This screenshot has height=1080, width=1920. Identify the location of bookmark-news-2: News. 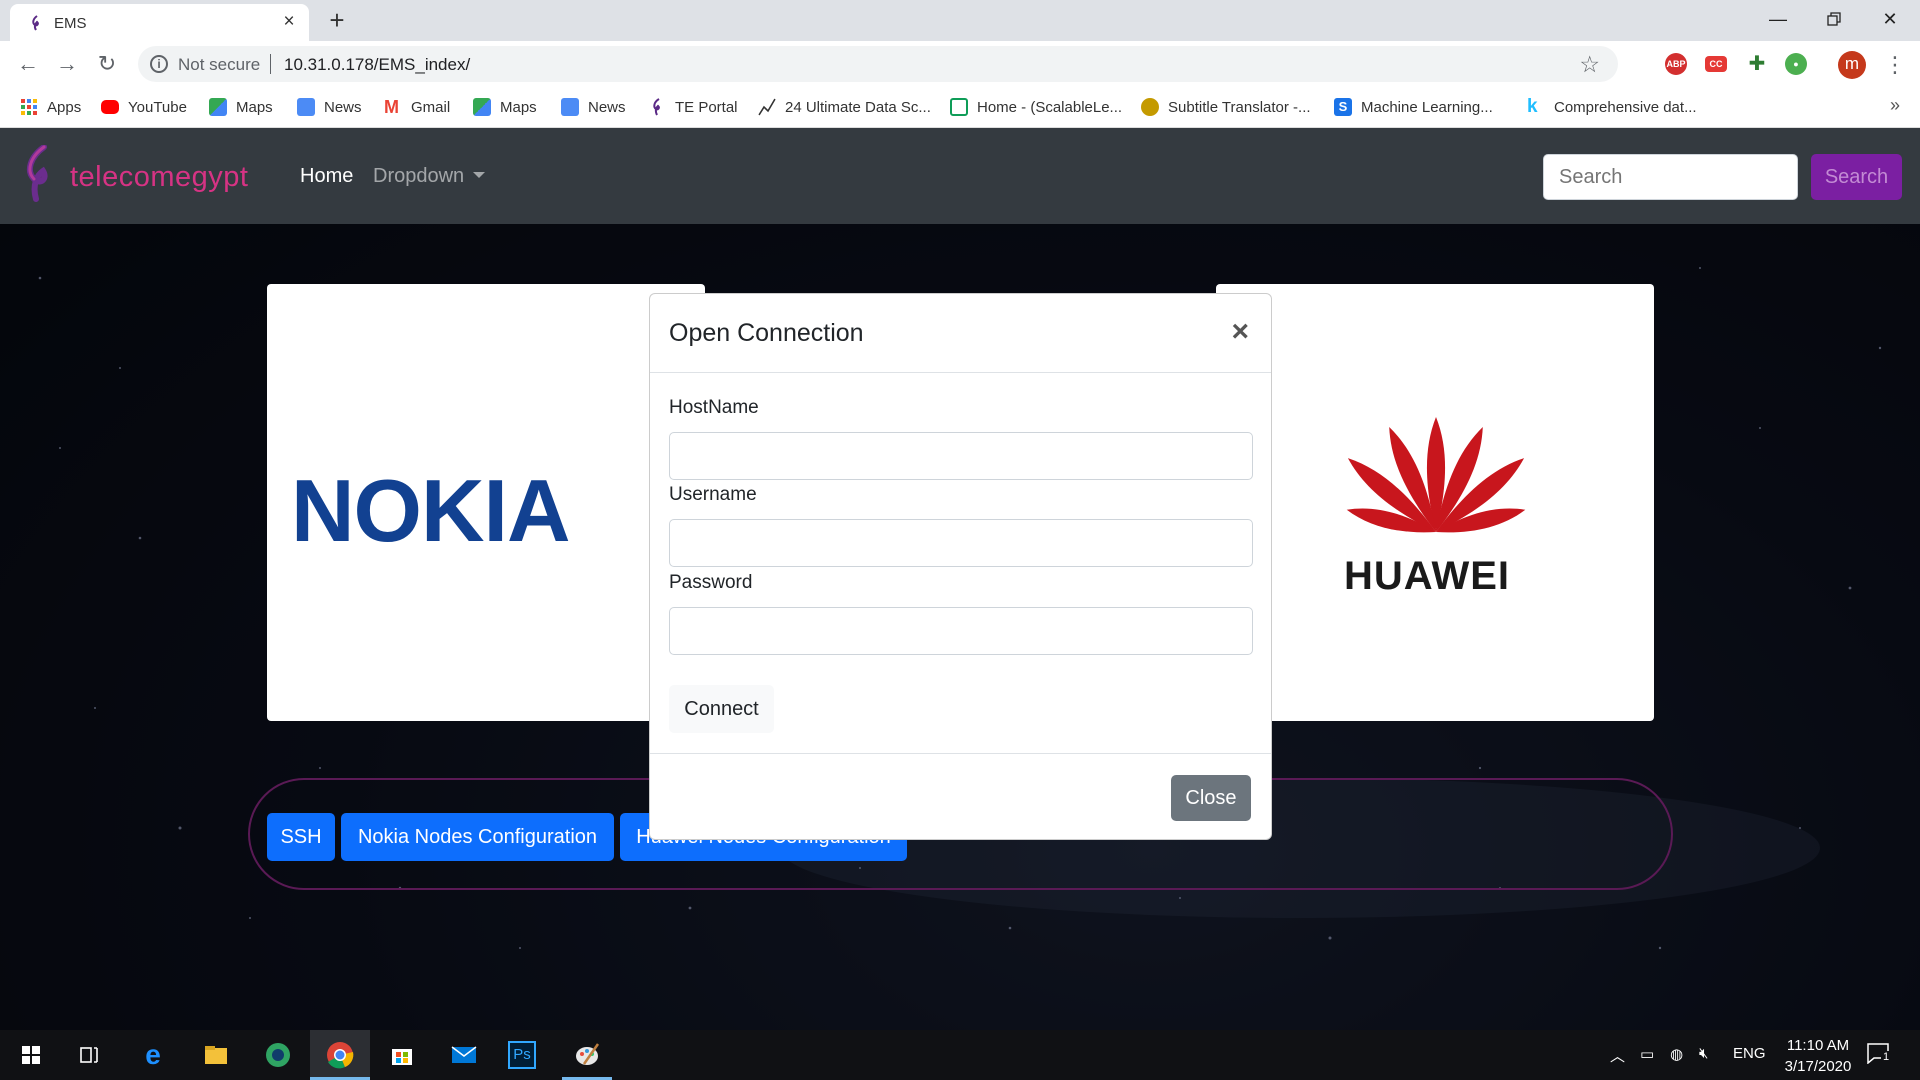
(593, 107).